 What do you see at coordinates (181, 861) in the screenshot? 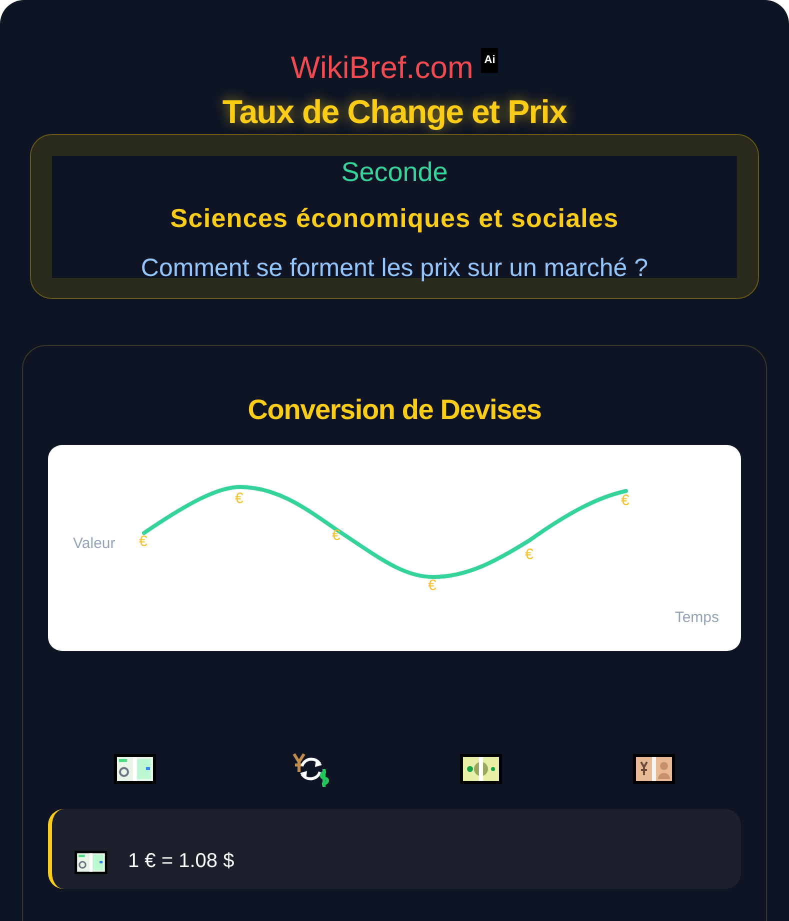
I see `rate-text: 1 € = 1.08 $` at bounding box center [181, 861].